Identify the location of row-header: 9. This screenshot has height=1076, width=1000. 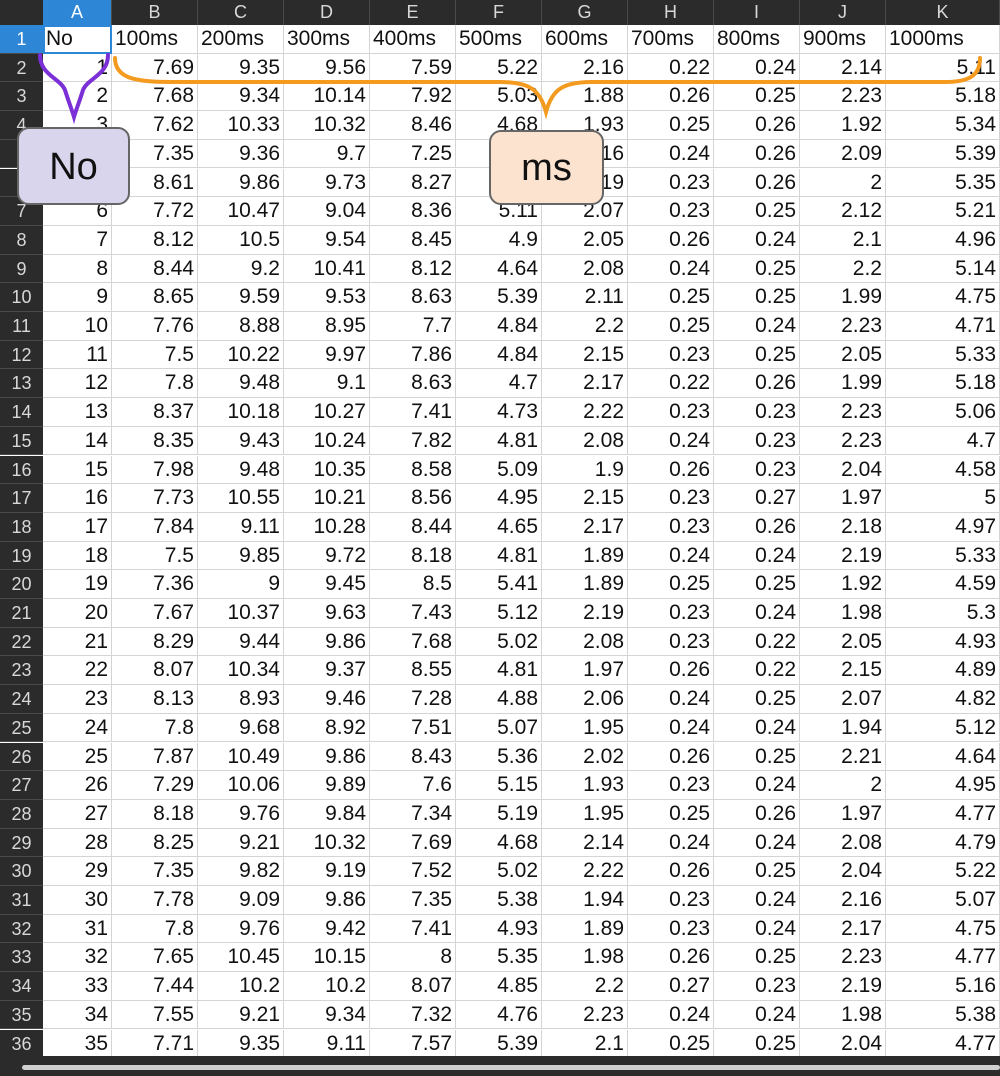
(21, 269).